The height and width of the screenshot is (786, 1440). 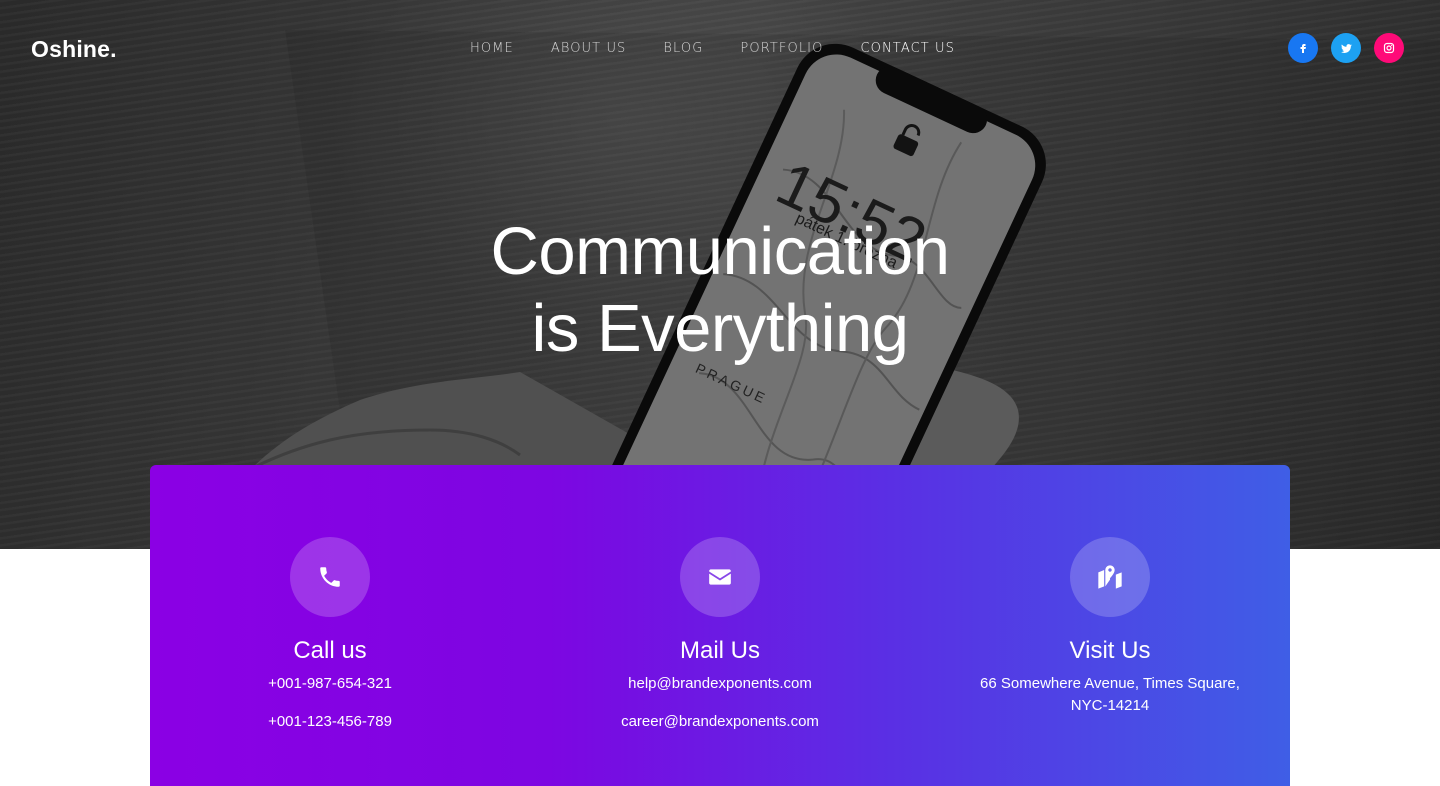 I want to click on email-address-2: career@brandexponents.com, so click(x=720, y=722).